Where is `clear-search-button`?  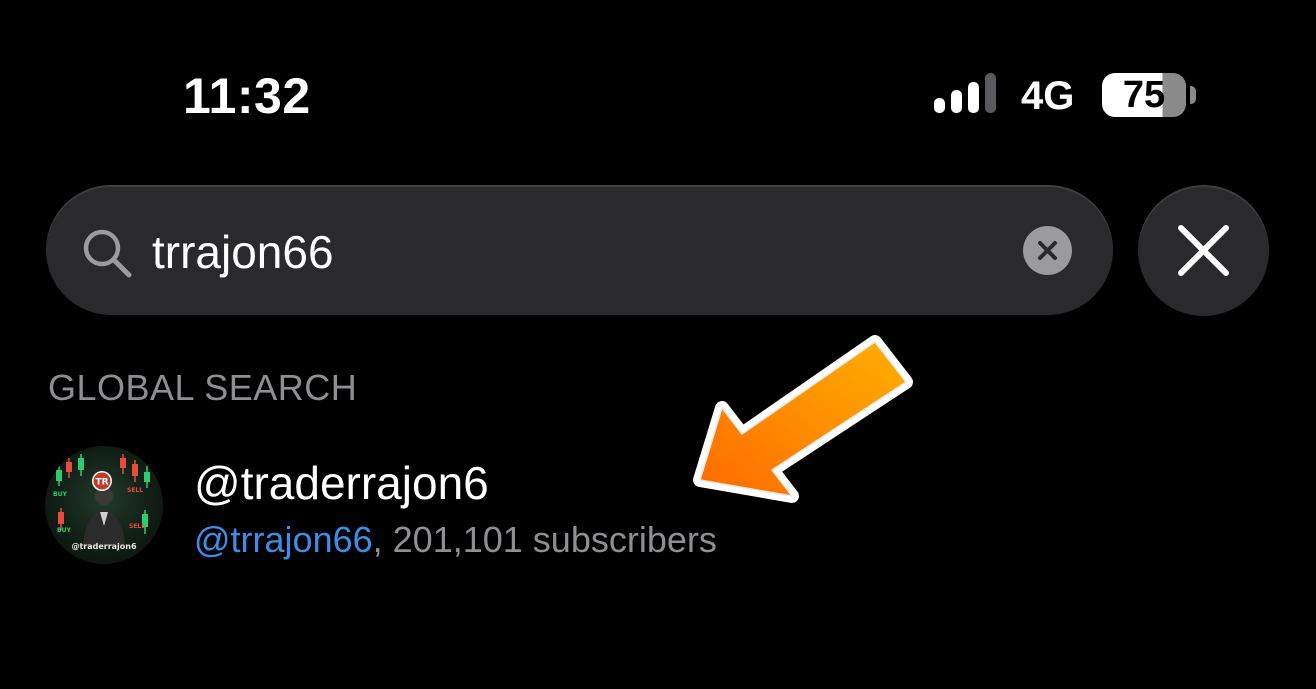
clear-search-button is located at coordinates (1047, 250).